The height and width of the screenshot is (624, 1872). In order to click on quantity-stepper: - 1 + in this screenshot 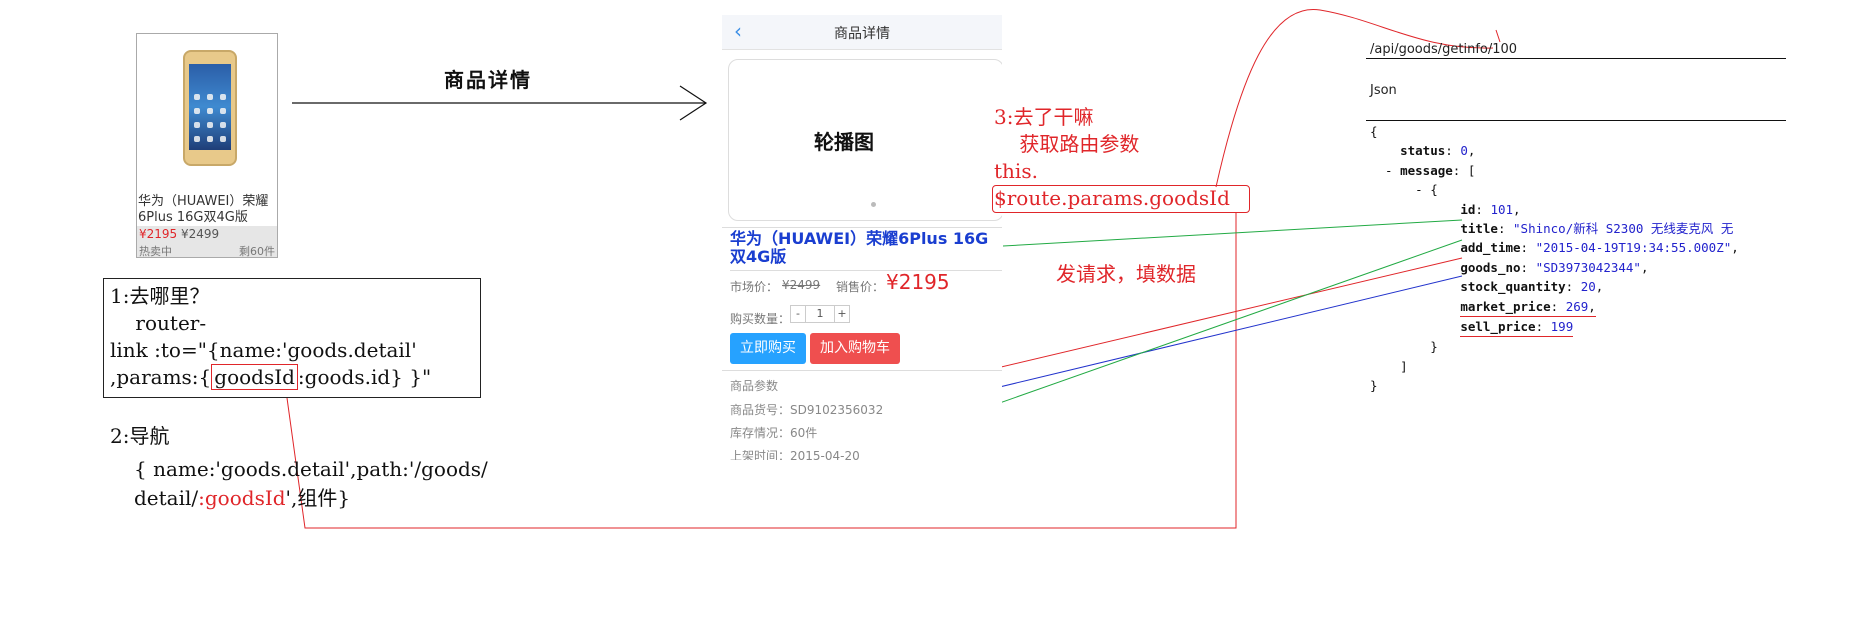, I will do `click(820, 314)`.